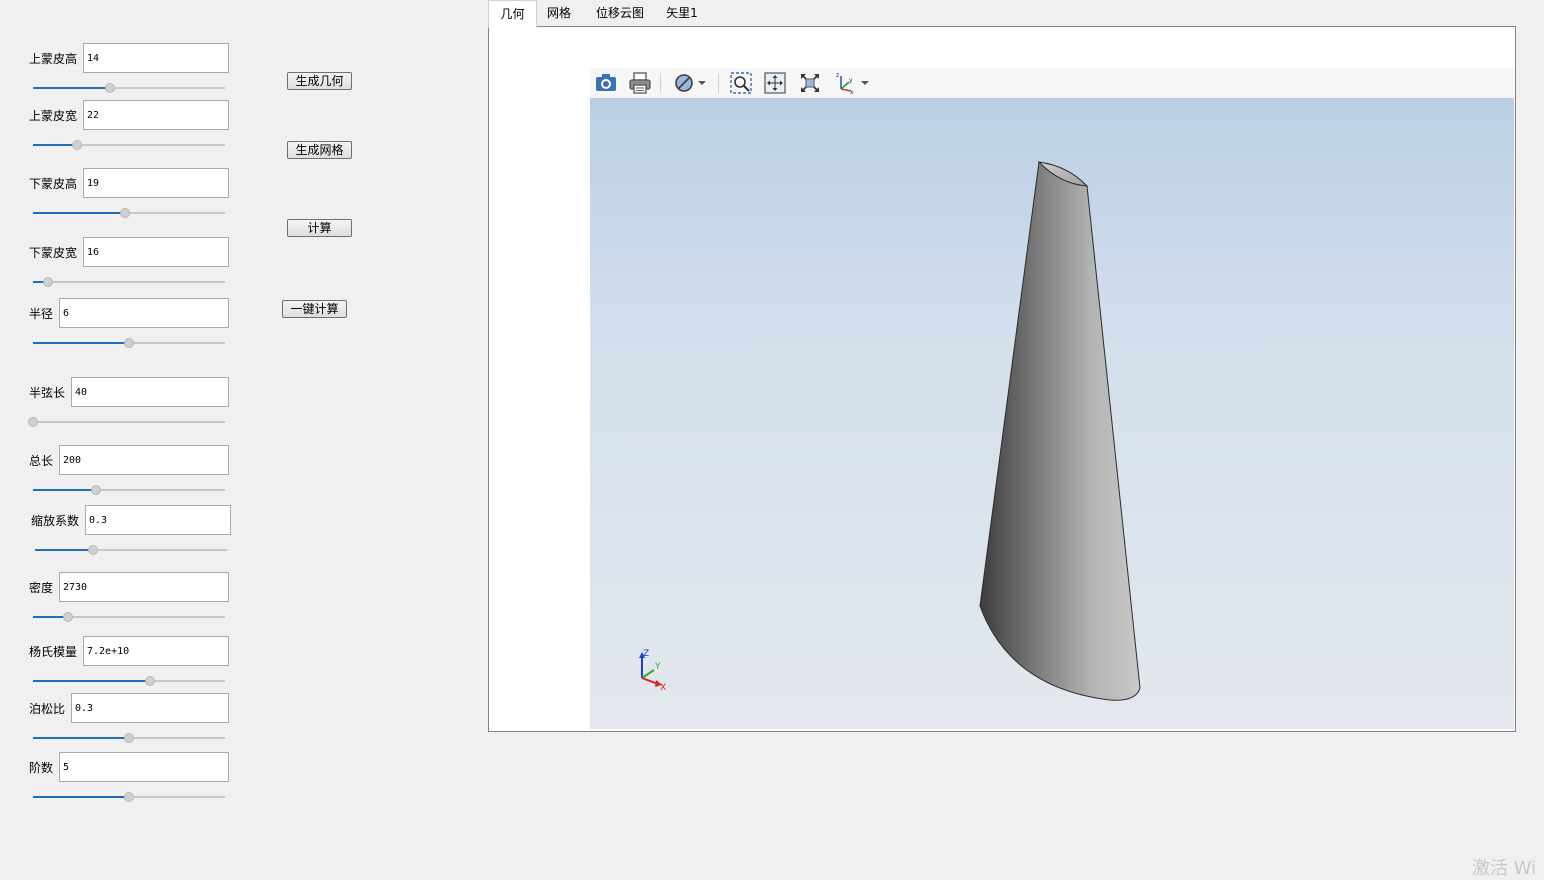 The width and height of the screenshot is (1544, 880). Describe the element at coordinates (144, 587) in the screenshot. I see `density-input` at that location.